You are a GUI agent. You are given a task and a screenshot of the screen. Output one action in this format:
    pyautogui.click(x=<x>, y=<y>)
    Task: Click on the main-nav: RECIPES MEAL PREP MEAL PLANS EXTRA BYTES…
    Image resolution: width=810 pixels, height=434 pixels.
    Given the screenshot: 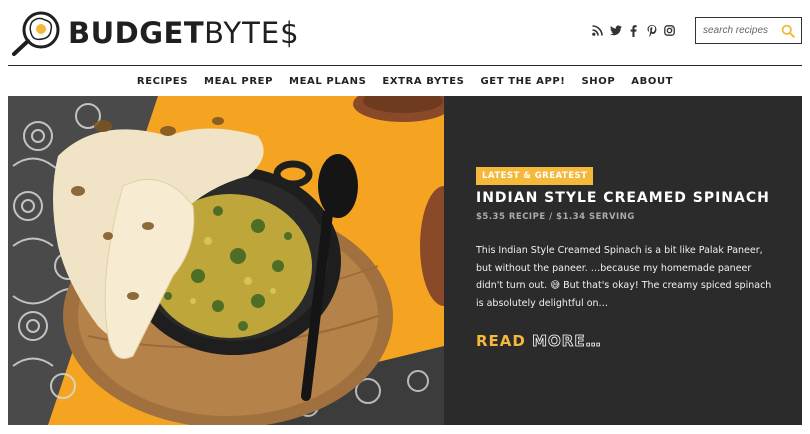 What is the action you would take?
    pyautogui.click(x=405, y=81)
    